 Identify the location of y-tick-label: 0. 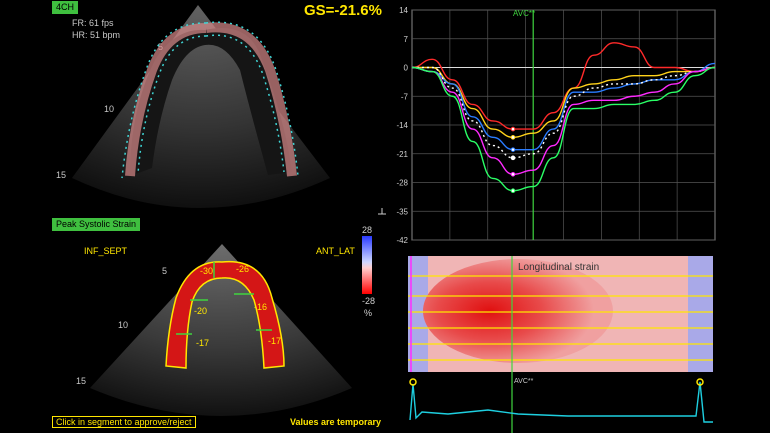
(406, 68).